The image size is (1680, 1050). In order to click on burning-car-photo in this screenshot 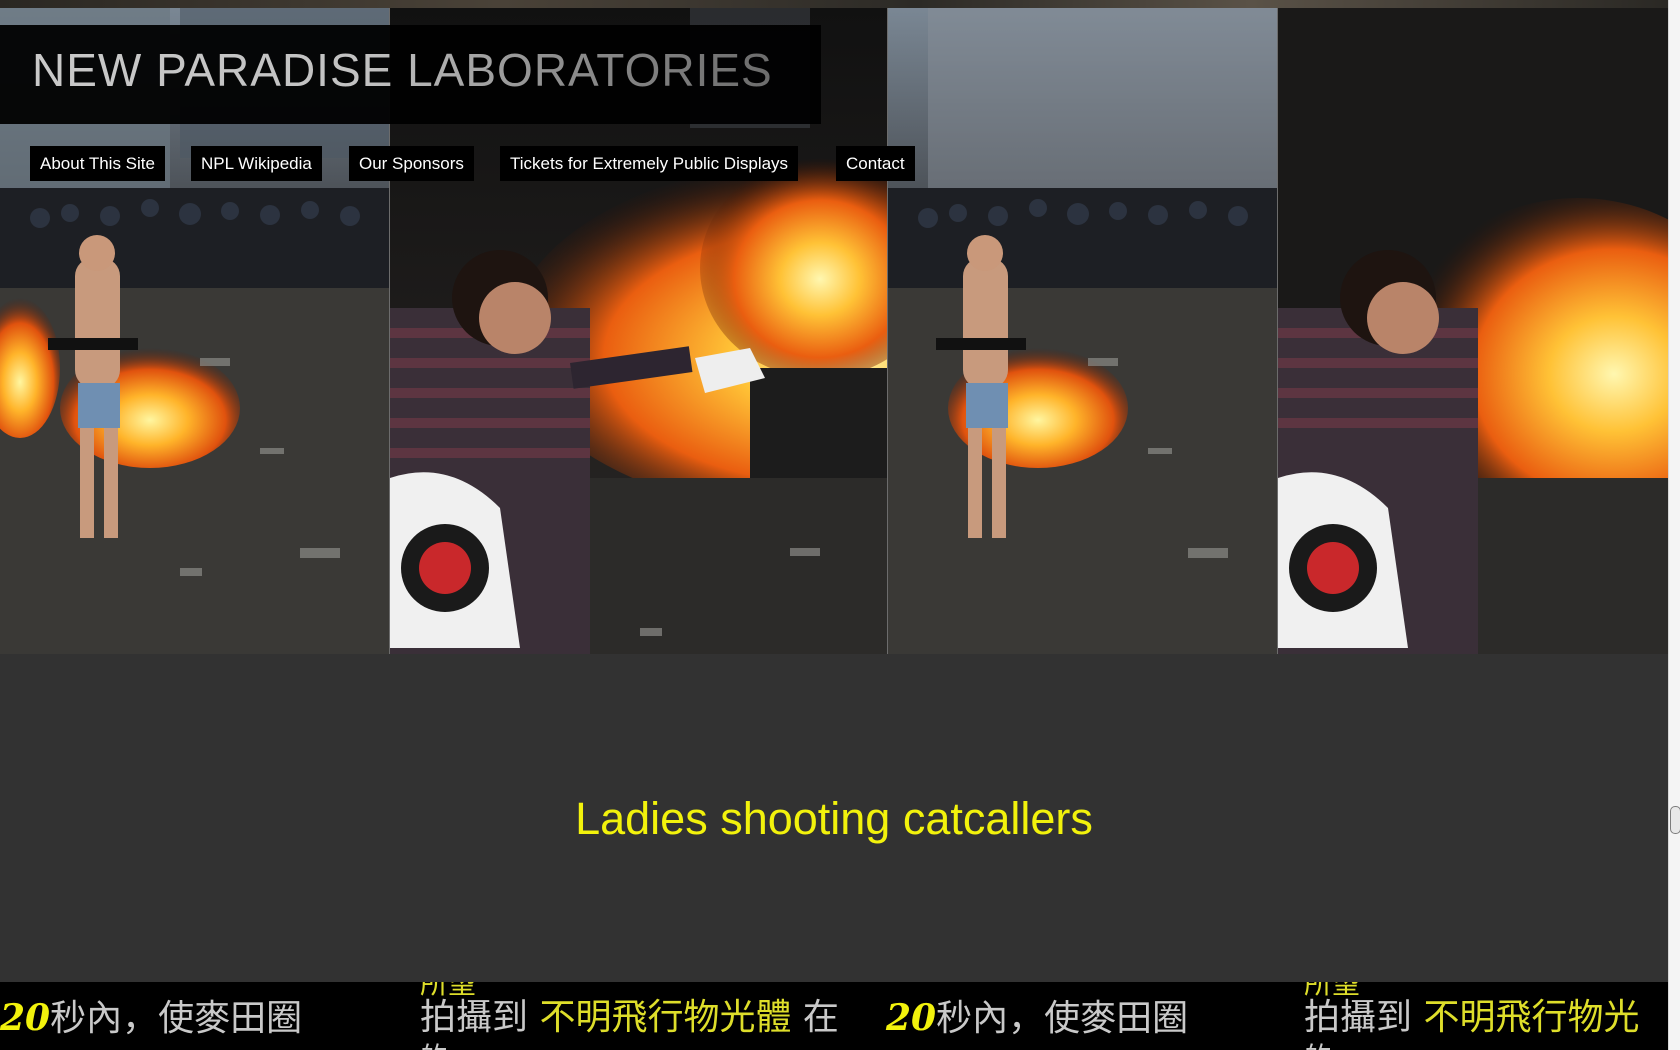, I will do `click(1472, 331)`.